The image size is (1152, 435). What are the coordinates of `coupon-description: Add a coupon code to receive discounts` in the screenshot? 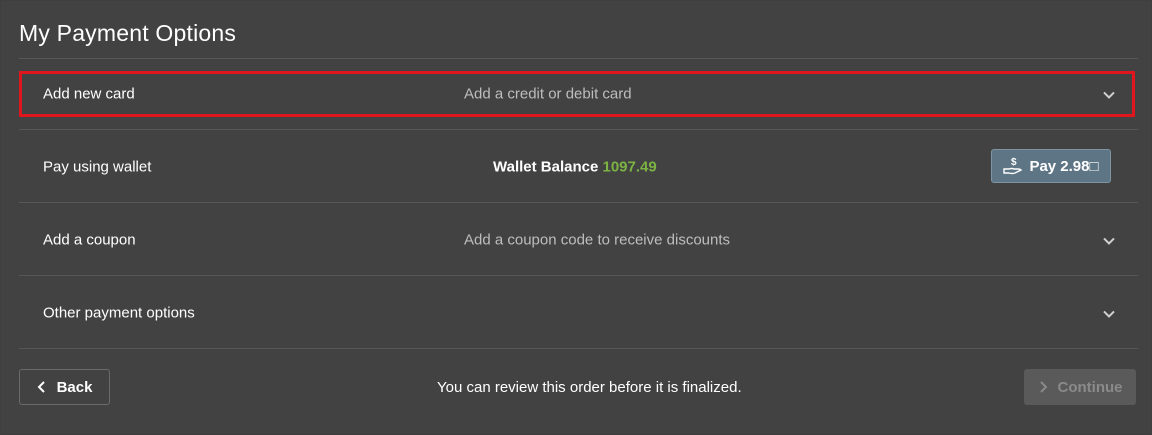 It's located at (597, 239).